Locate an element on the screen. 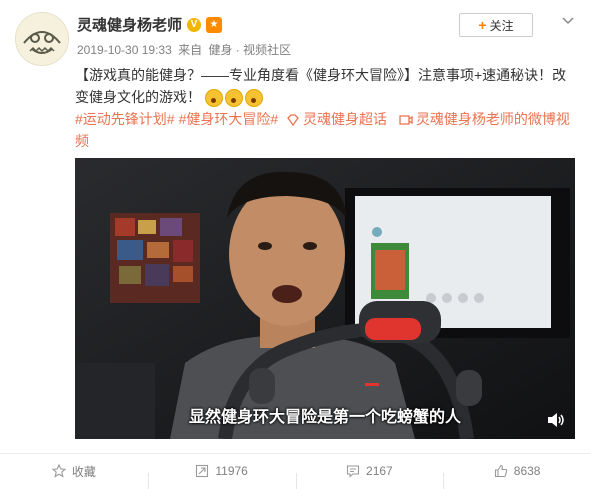 This screenshot has height=489, width=591. video-subtitle: 显然健身环大冒险是第一个吃螃蟹的人 is located at coordinates (324, 417).